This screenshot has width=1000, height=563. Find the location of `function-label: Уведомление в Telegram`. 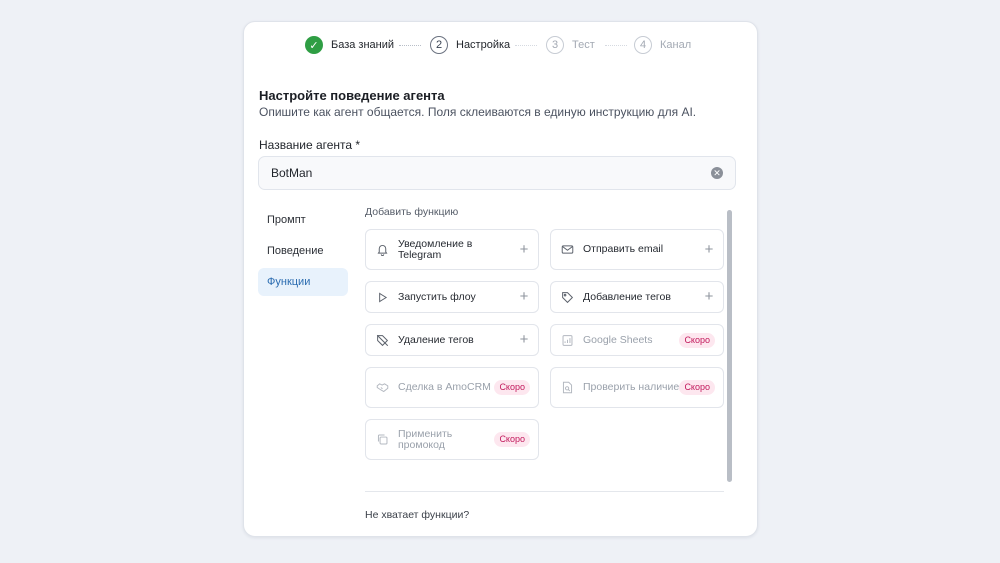

function-label: Уведомление в Telegram is located at coordinates (435, 249).